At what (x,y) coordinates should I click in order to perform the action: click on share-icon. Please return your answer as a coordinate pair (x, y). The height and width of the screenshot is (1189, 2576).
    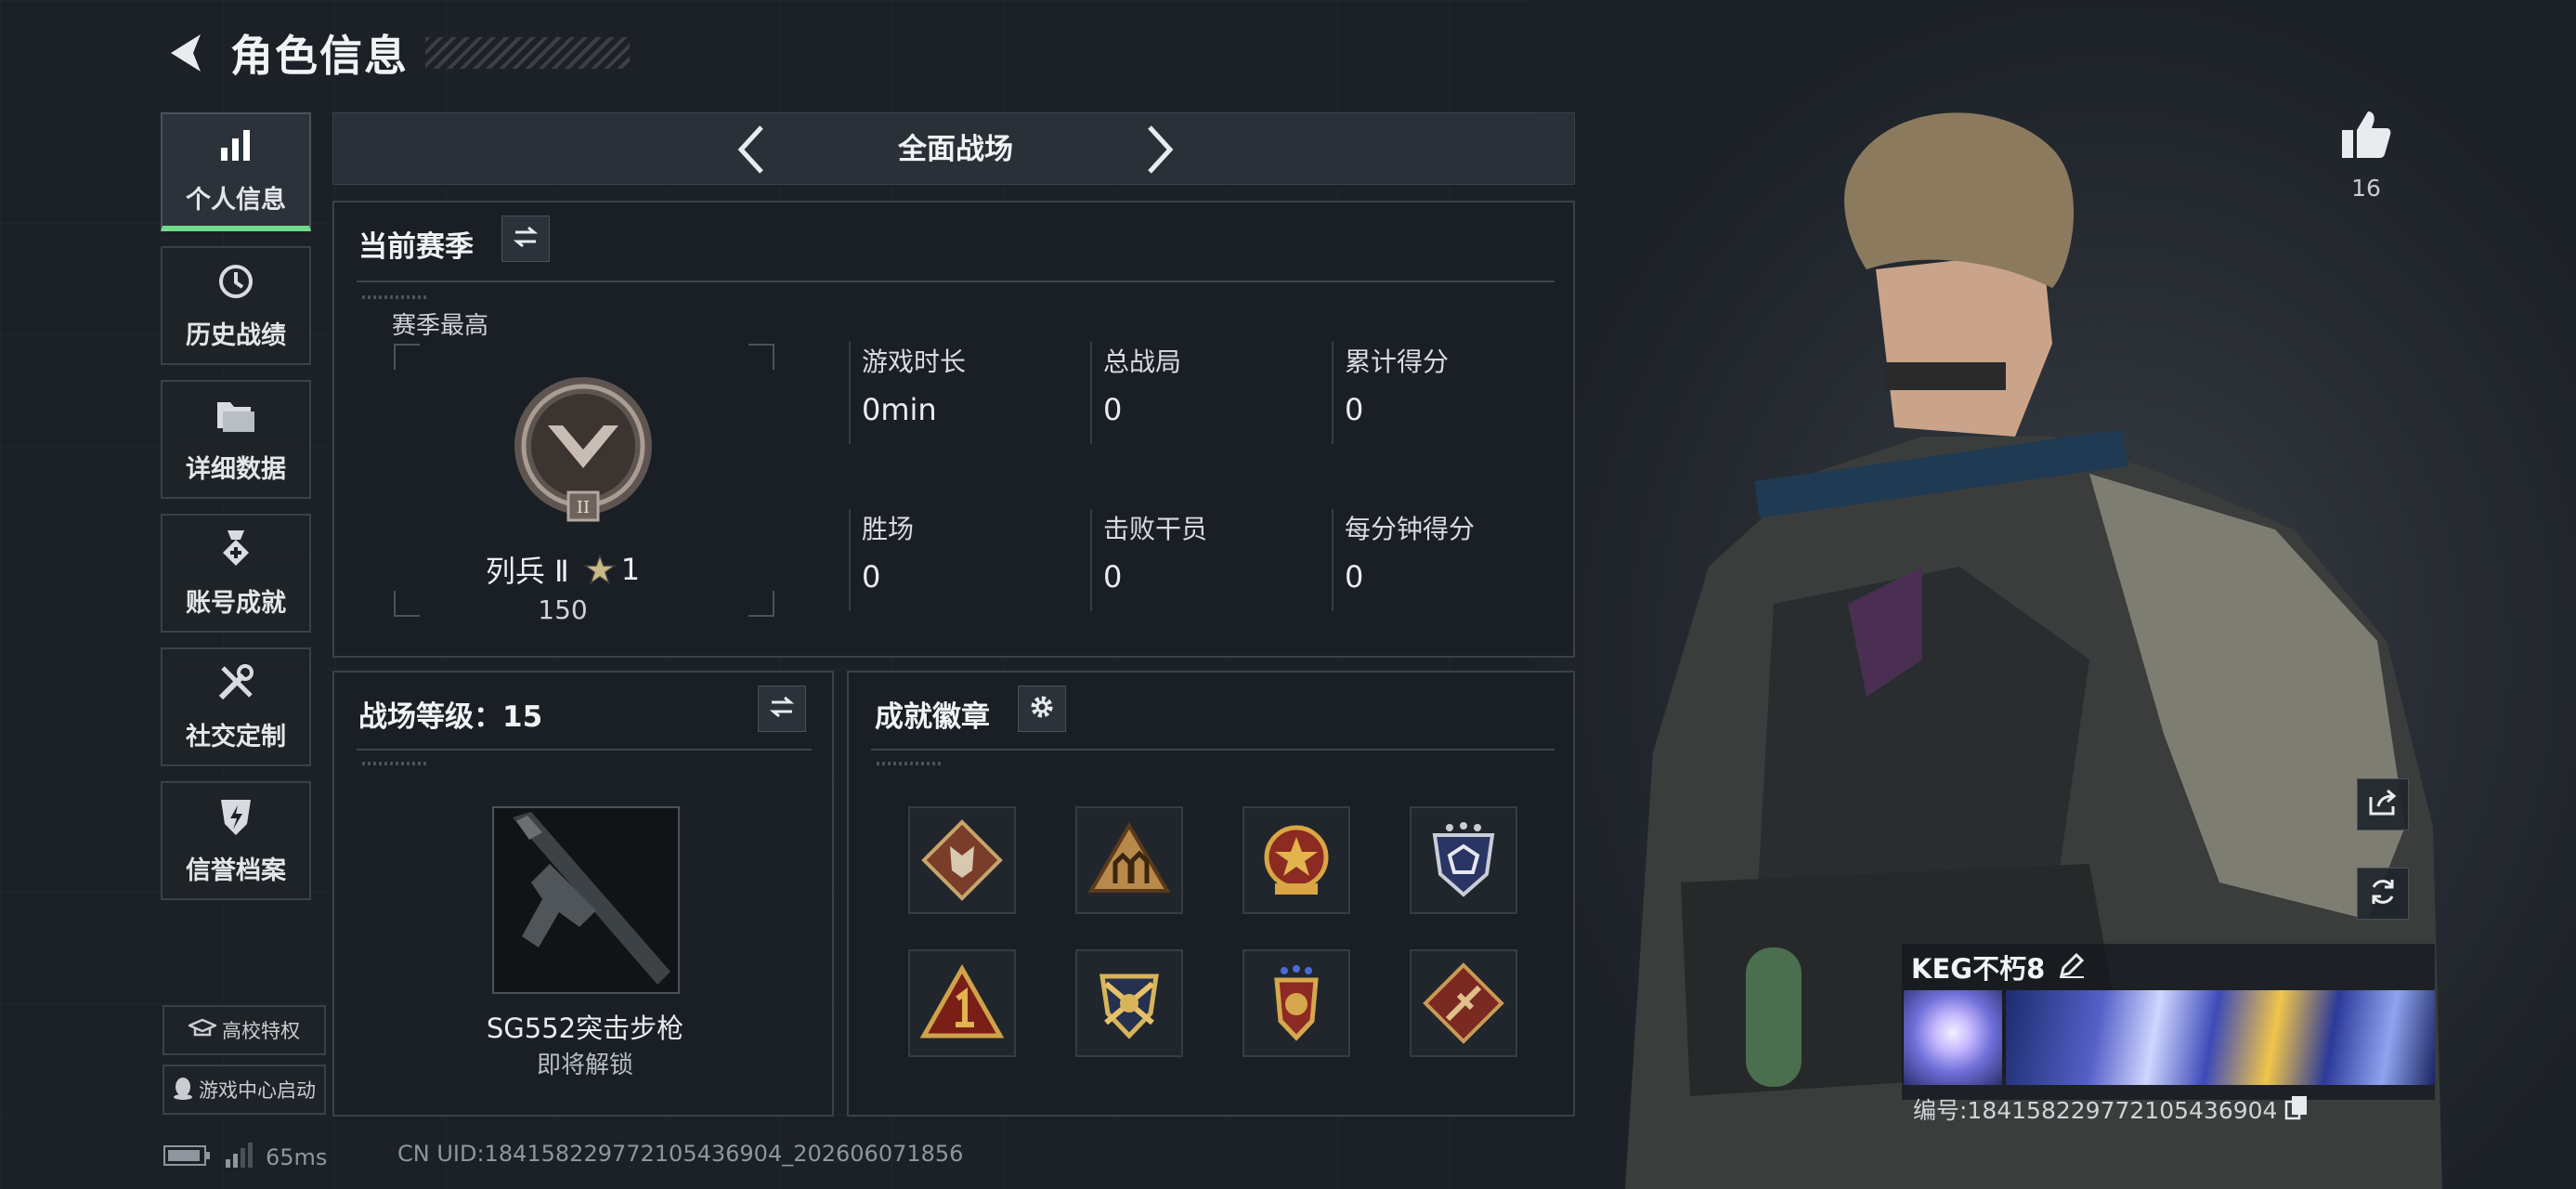
    Looking at the image, I should click on (2383, 804).